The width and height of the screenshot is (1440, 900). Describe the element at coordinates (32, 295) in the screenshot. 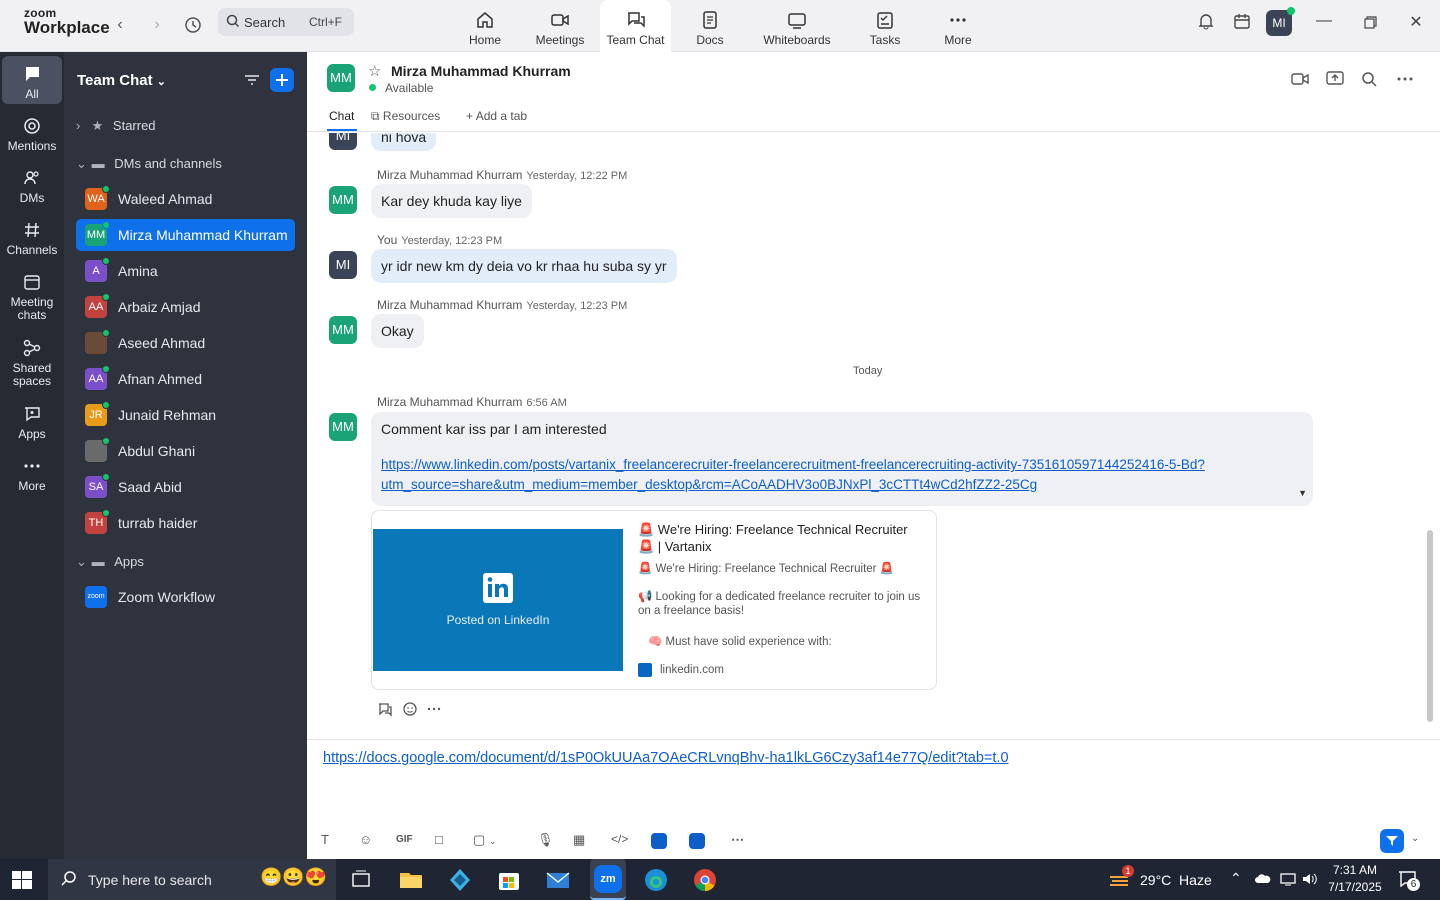

I see `rail-item-meeting-chats: Meeting chats` at that location.